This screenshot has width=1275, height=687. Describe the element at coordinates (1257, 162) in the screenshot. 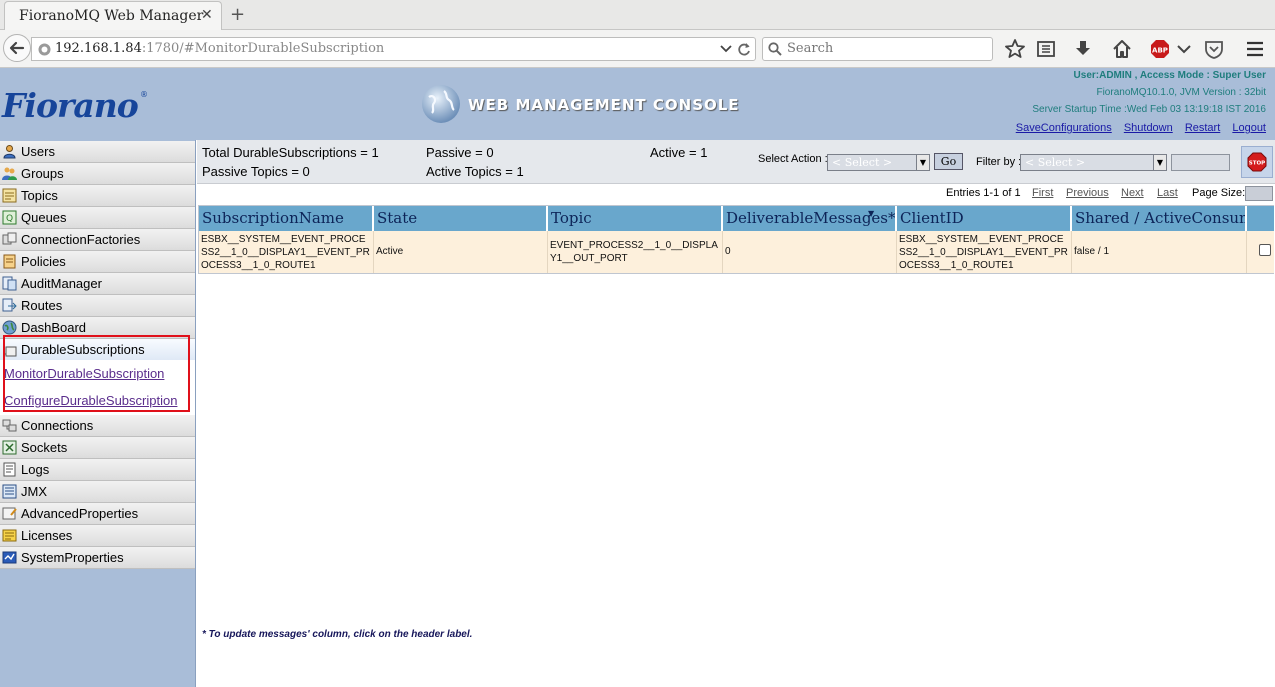

I see `stop-button: STOP` at that location.